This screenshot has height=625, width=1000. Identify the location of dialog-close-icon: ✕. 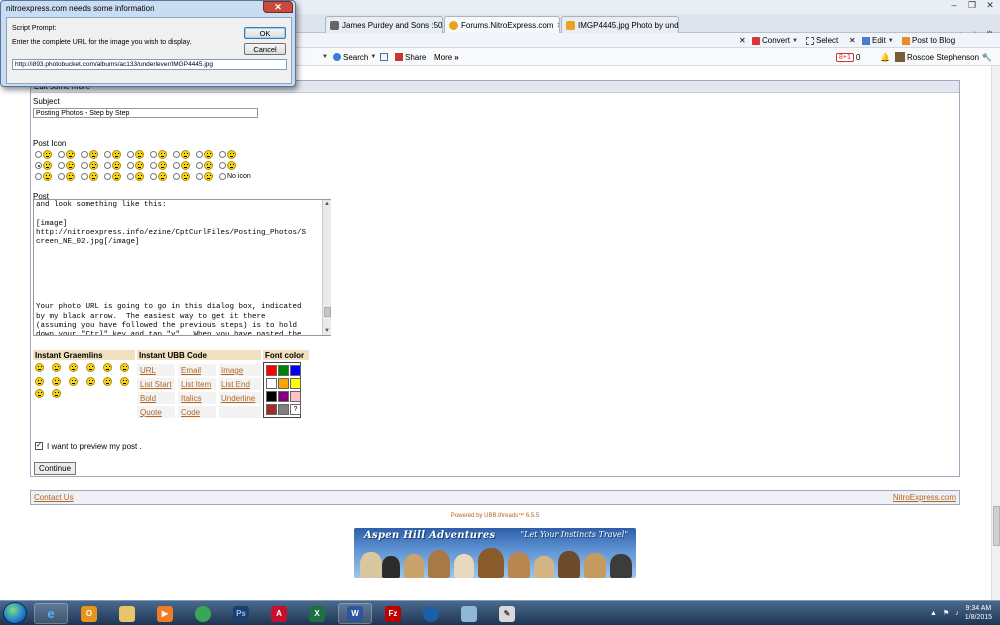
(278, 7).